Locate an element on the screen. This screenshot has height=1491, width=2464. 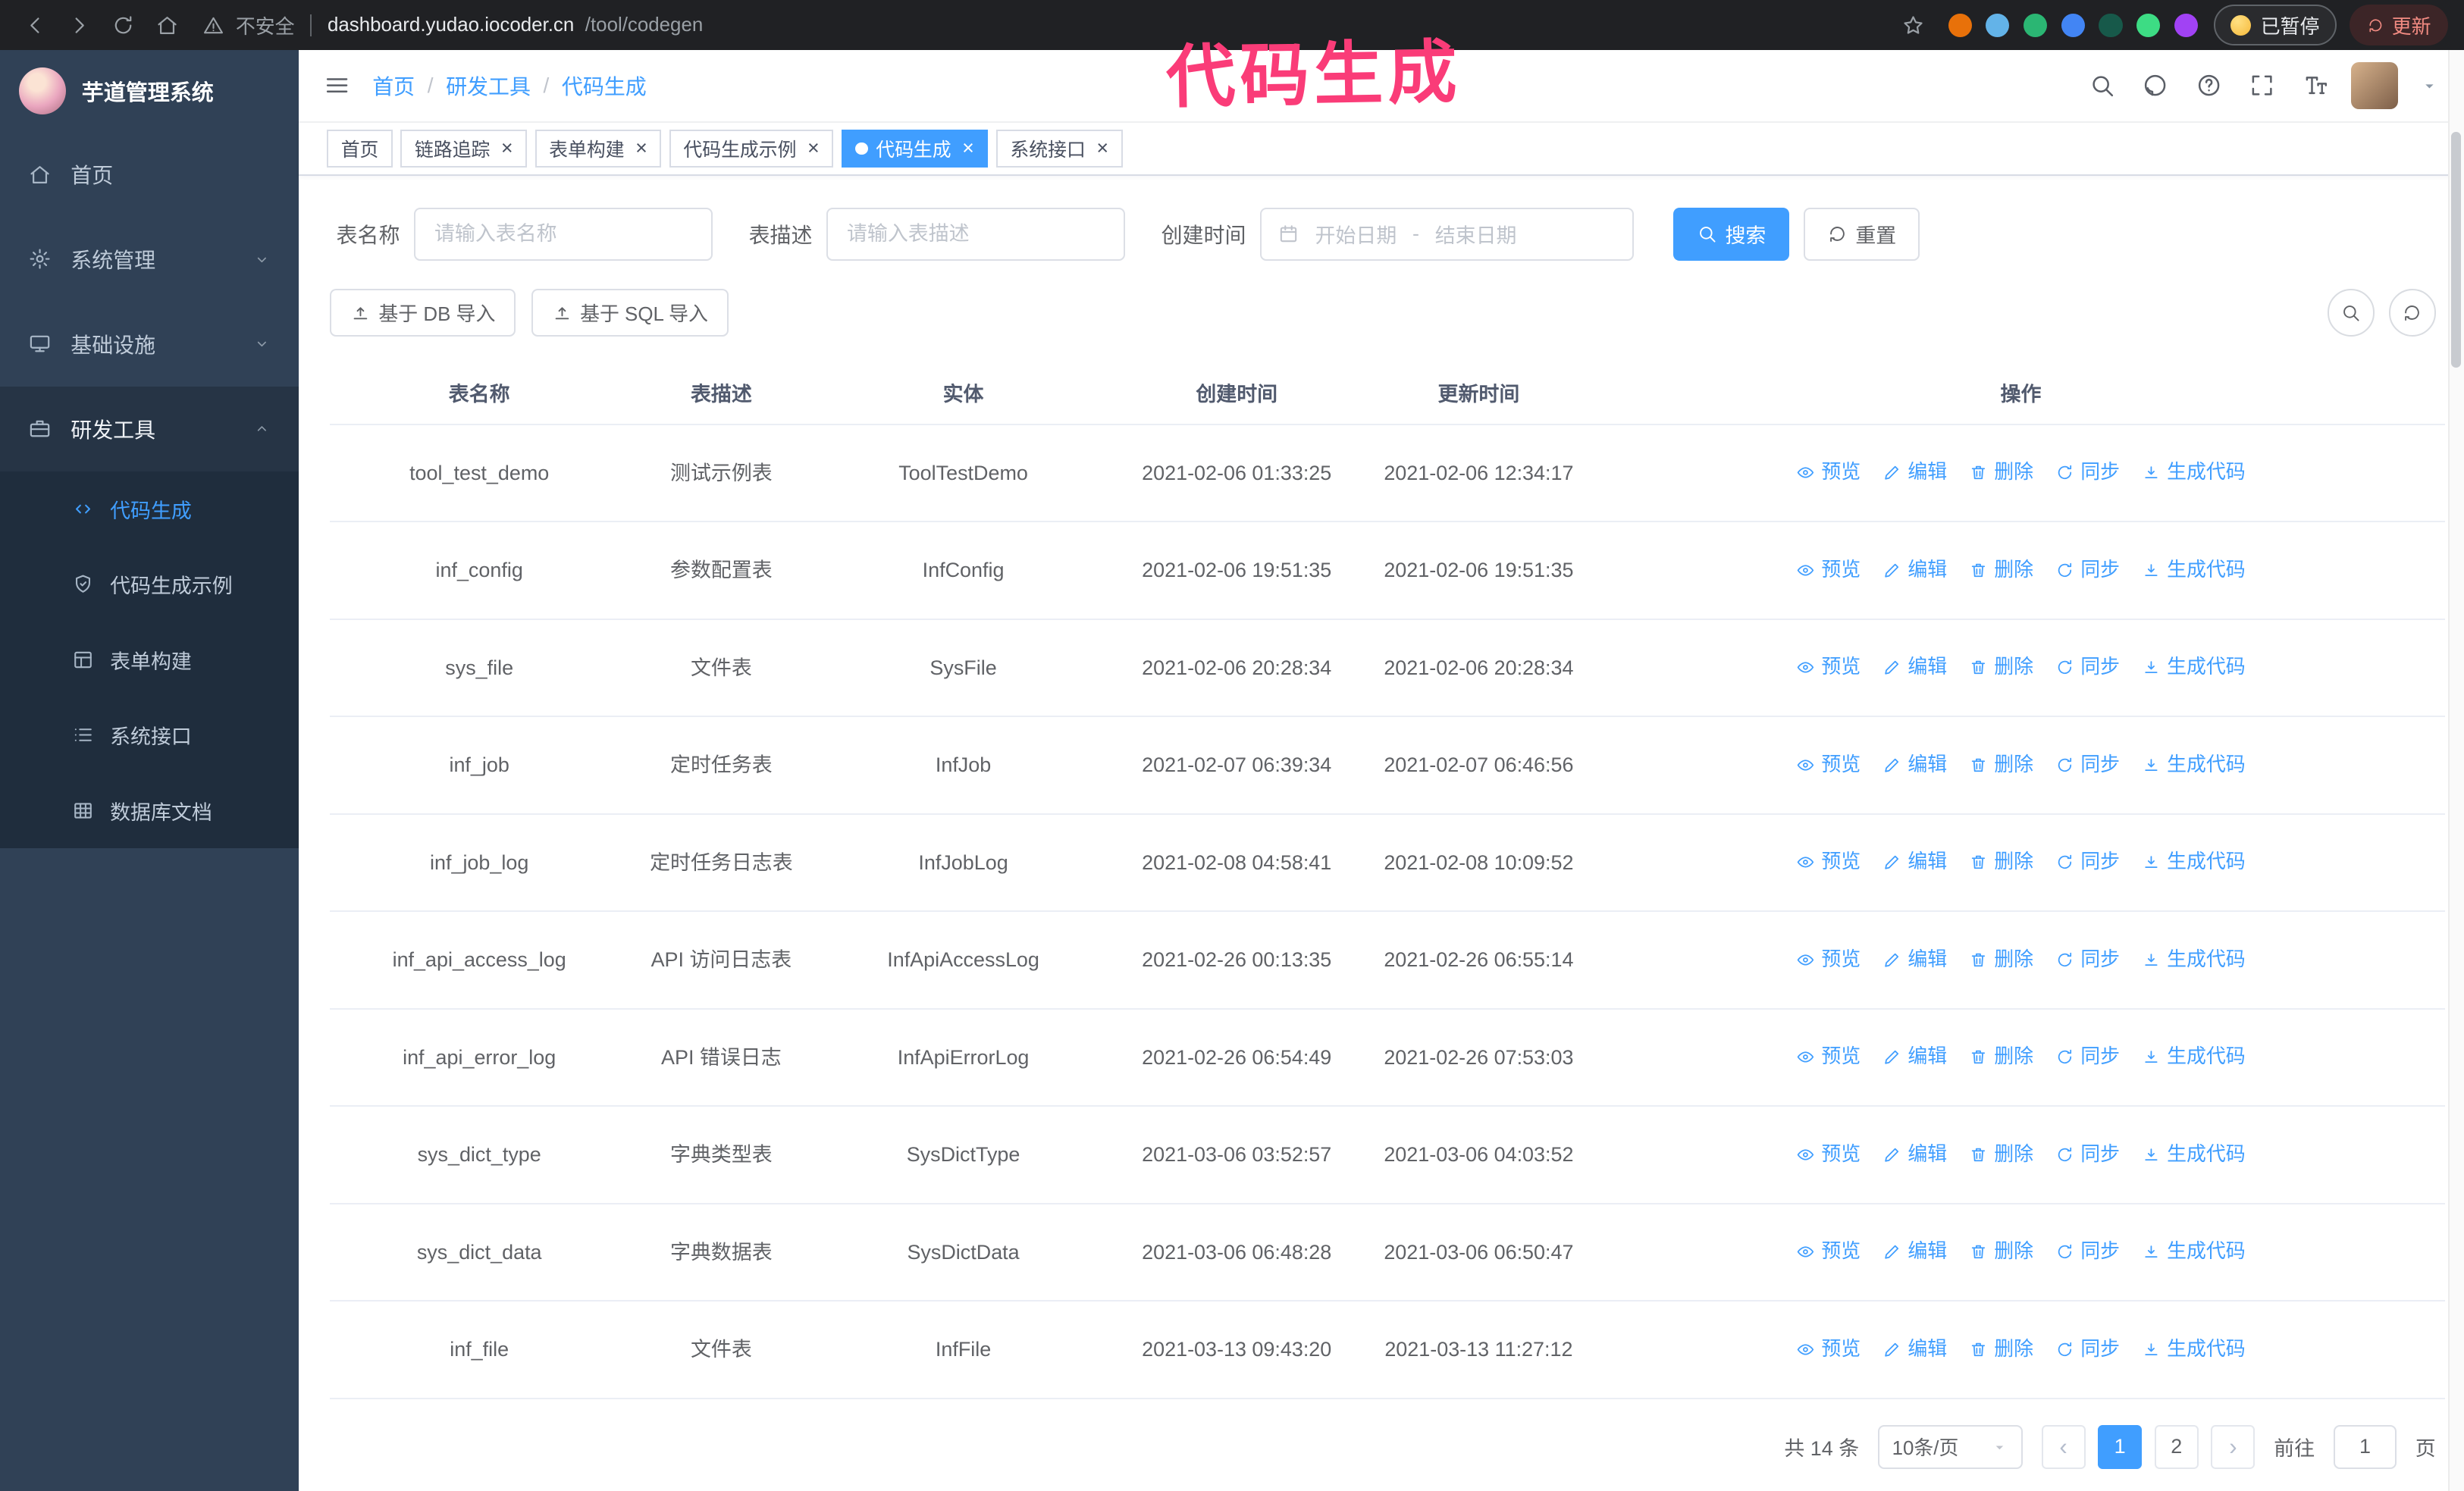
tab: 链路追踪 × is located at coordinates (464, 149).